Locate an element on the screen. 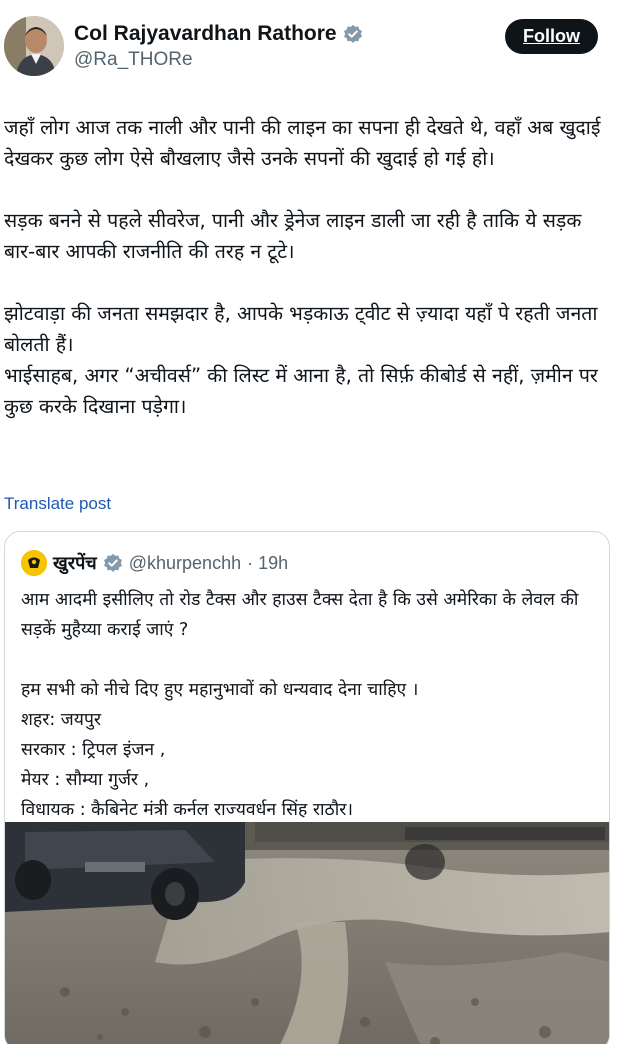 Image resolution: width=620 pixels, height=1044 pixels. follow-button: Follow is located at coordinates (551, 36).